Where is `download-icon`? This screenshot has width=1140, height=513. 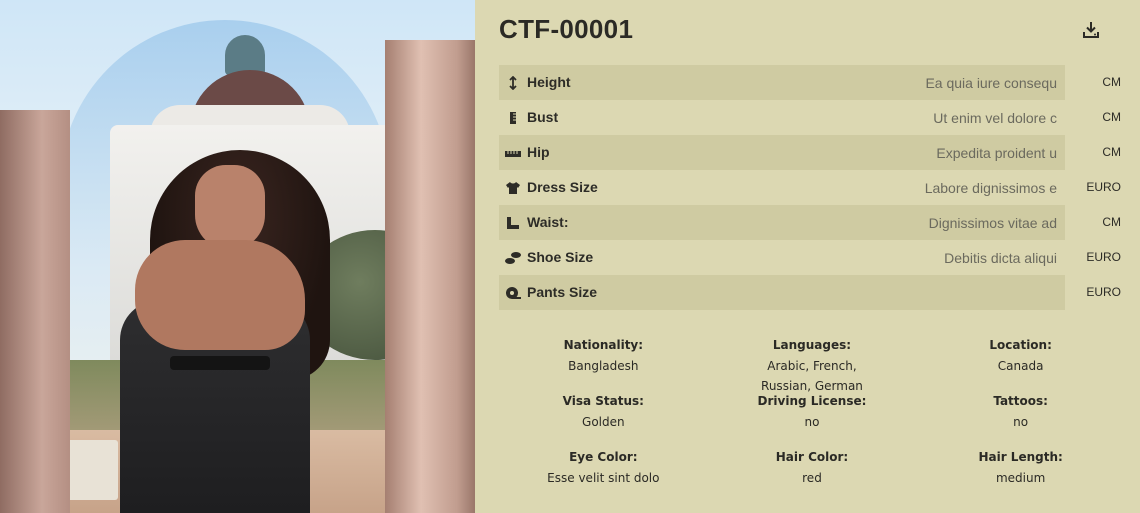
download-icon is located at coordinates (1091, 30).